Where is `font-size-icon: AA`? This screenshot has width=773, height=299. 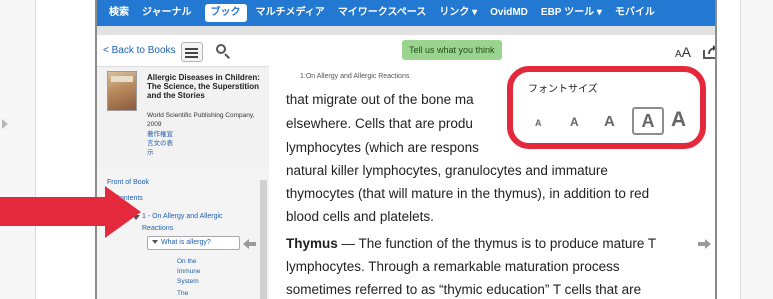 font-size-icon: AA is located at coordinates (683, 53).